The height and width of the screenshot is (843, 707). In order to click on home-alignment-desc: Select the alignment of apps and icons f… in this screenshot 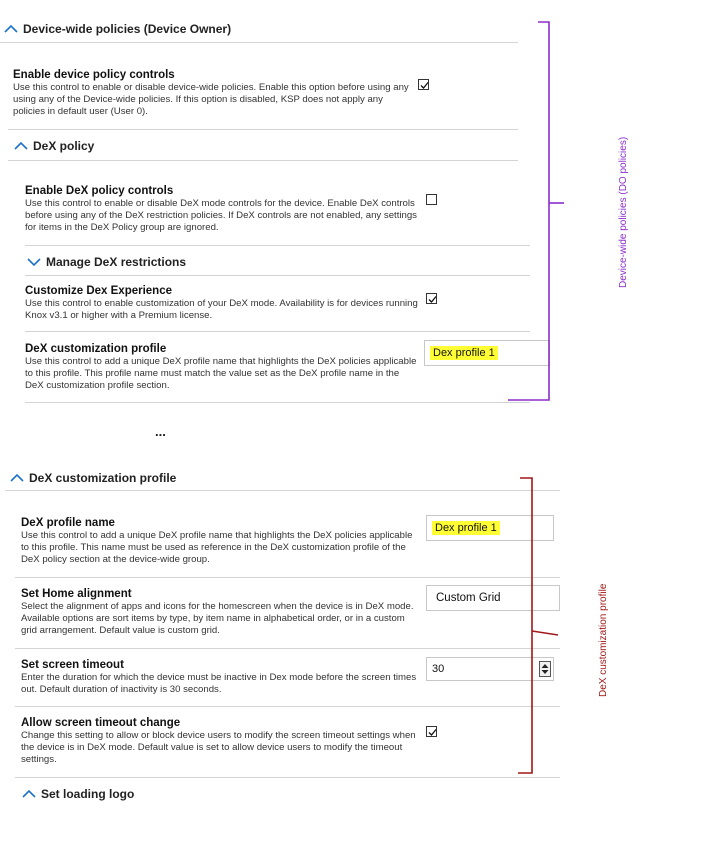, I will do `click(217, 618)`.